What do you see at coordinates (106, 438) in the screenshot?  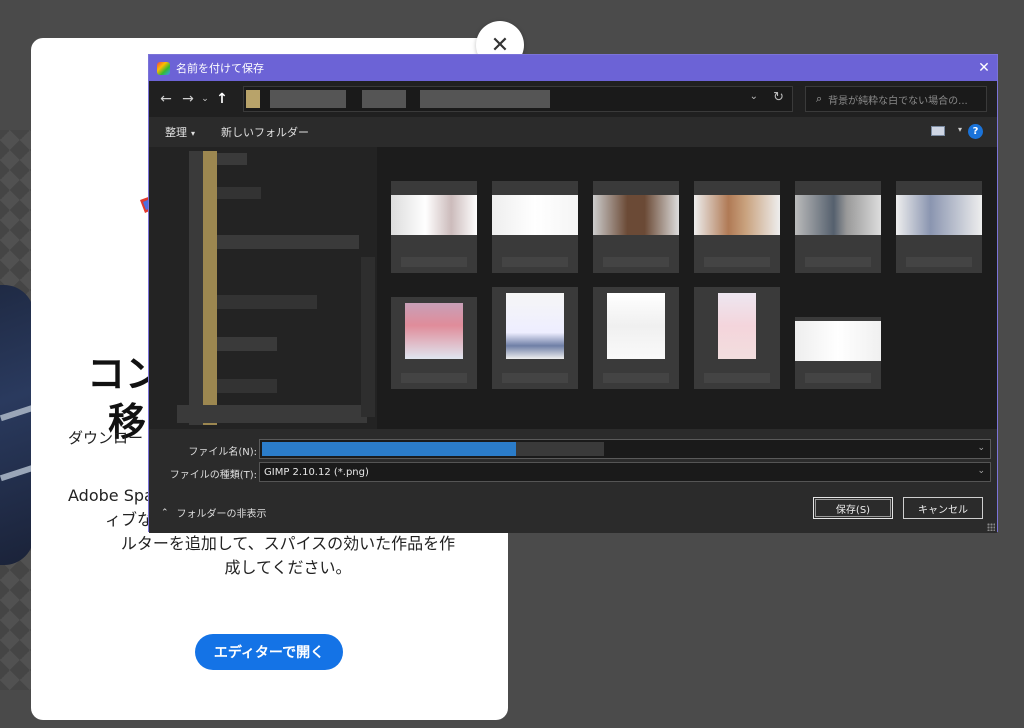 I see `modal-subtitle: ダウンロー` at bounding box center [106, 438].